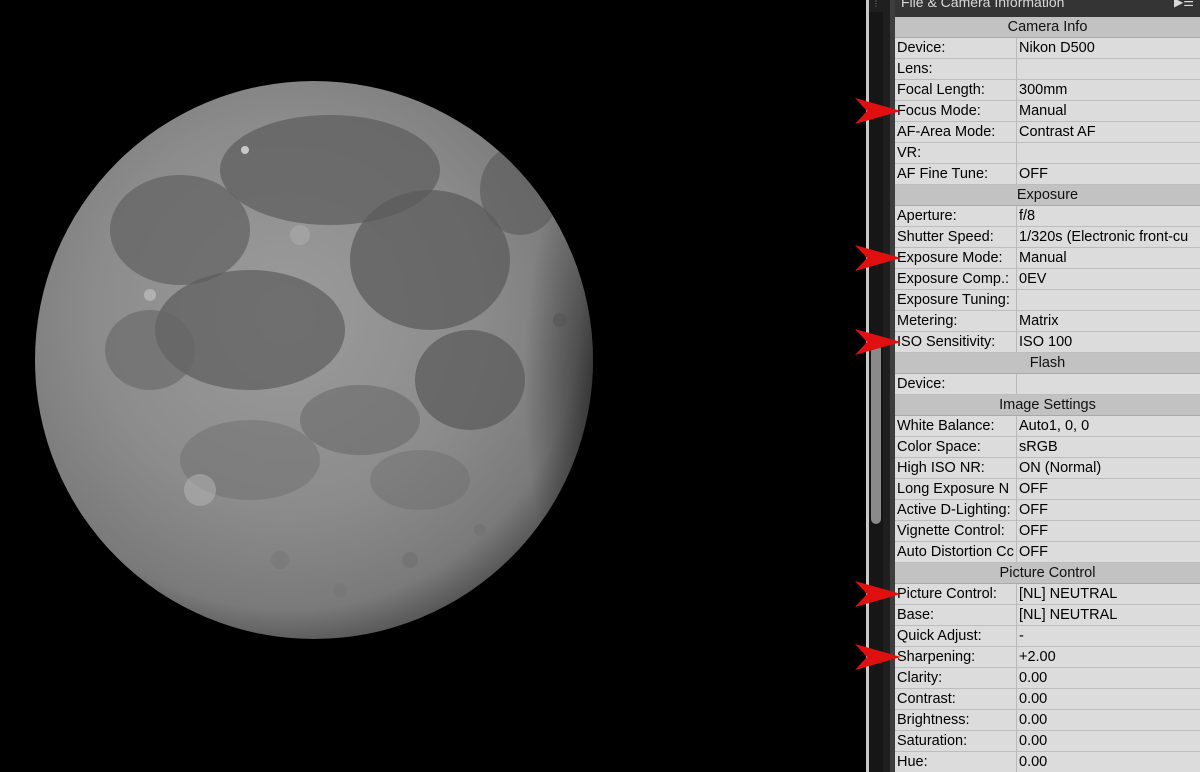 This screenshot has height=772, width=1200. I want to click on panel-header: File & Camera Information ▶☰, so click(1047, 8).